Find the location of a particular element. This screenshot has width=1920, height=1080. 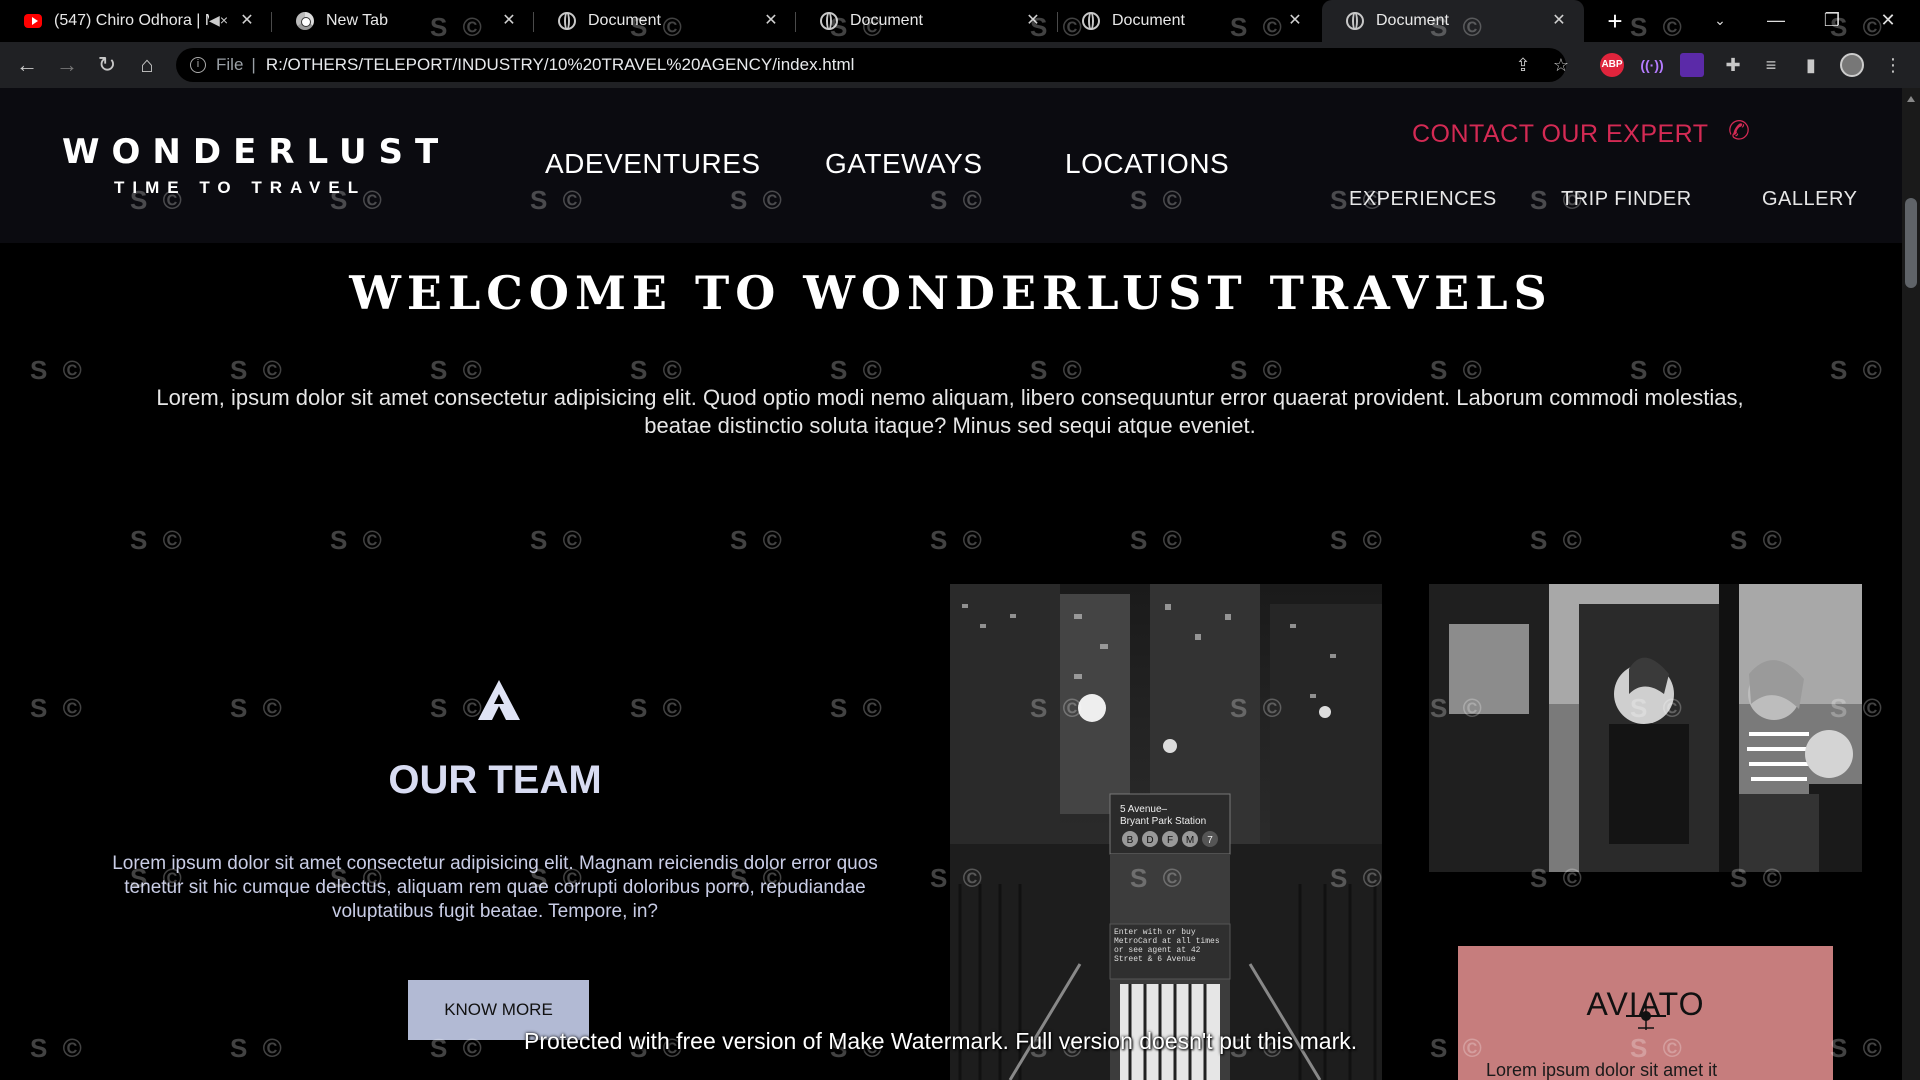

aviato-card: AVIATO Lorem ipsum dolor sit amet it is located at coordinates (1645, 1013).